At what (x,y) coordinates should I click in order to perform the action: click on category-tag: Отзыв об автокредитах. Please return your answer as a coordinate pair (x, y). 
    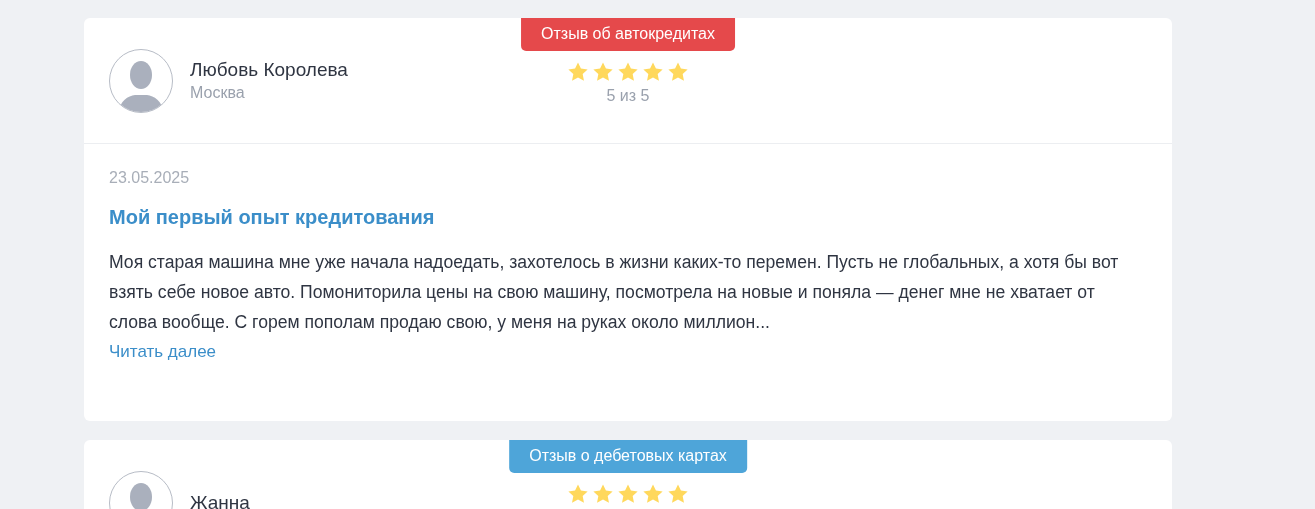
    Looking at the image, I should click on (628, 34).